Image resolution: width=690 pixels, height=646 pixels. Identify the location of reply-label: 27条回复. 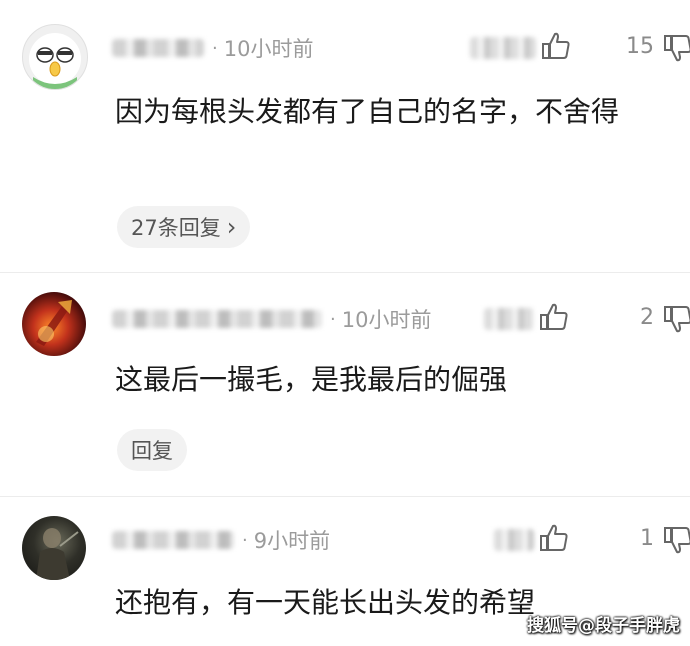
(176, 228).